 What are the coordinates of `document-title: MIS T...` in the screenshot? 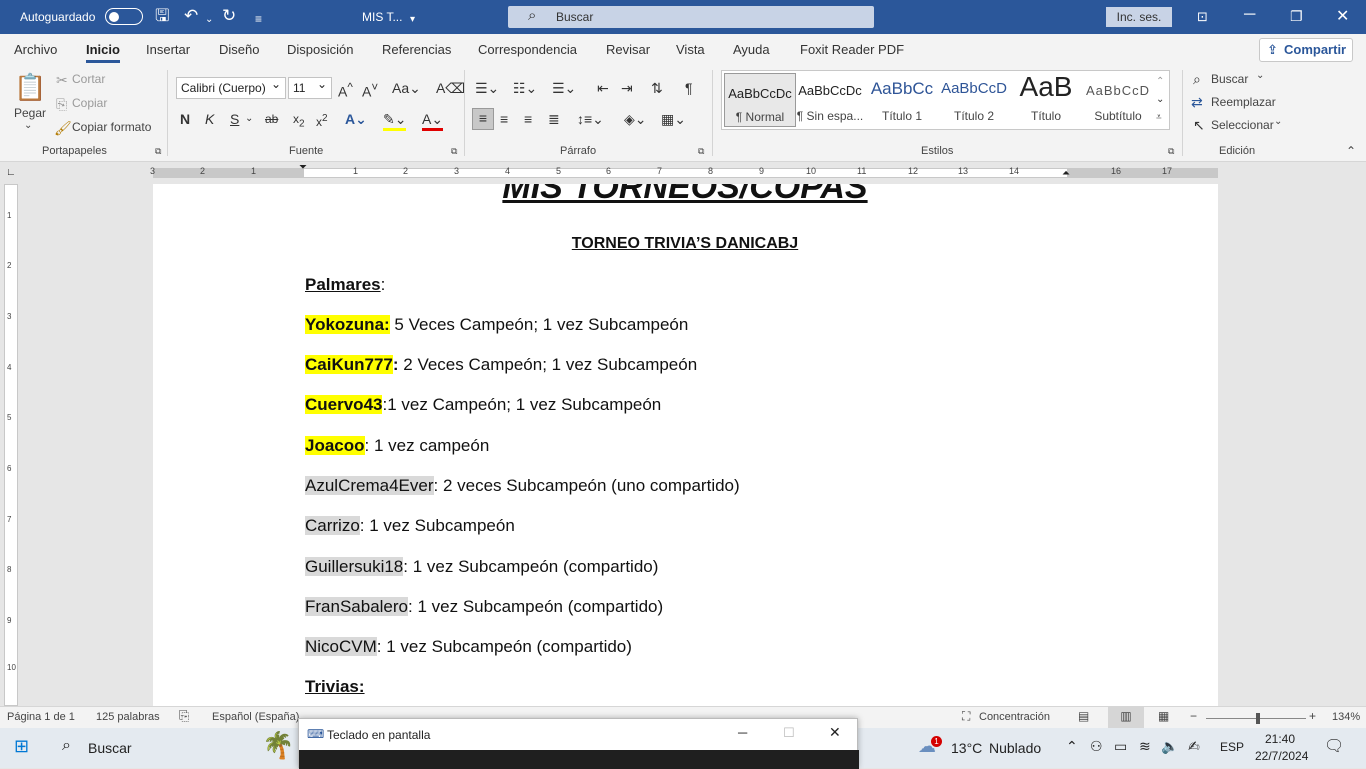 It's located at (382, 17).